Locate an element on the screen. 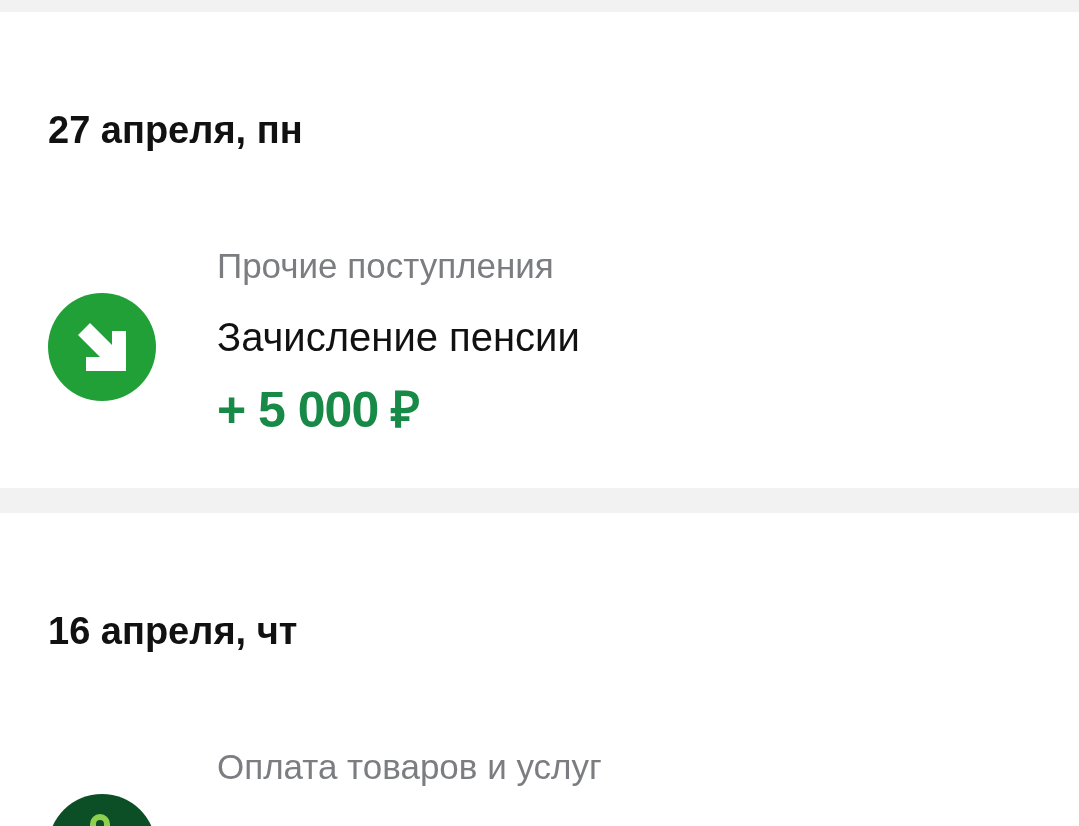 This screenshot has height=826, width=1079. operation-category: Оплата товаров и услуг is located at coordinates (409, 767).